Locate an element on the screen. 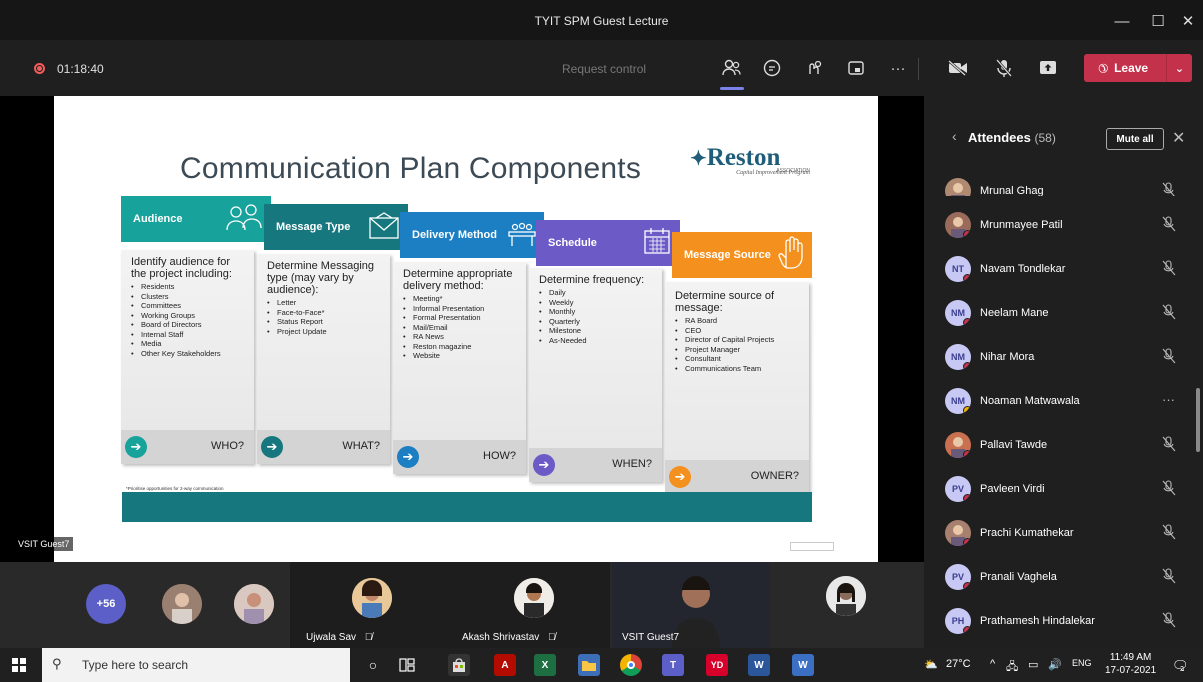  column-header-label: Delivery Method is located at coordinates (454, 235).